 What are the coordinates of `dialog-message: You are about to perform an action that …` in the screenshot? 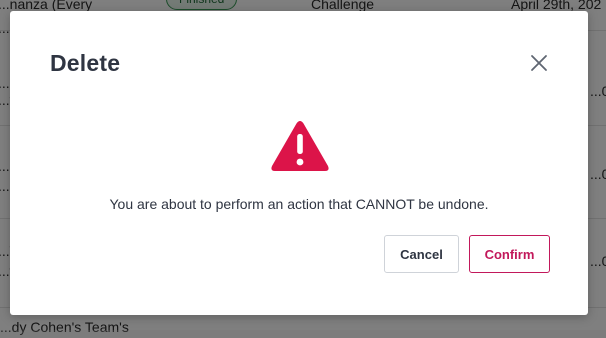 It's located at (299, 204).